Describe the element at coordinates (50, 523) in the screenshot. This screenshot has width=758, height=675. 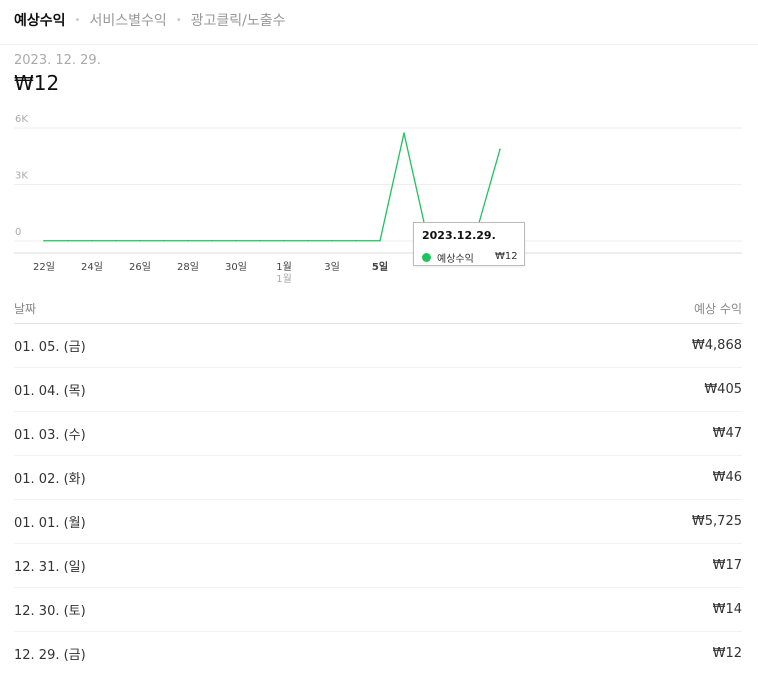
I see `row-date: 01. 01. (월)` at that location.